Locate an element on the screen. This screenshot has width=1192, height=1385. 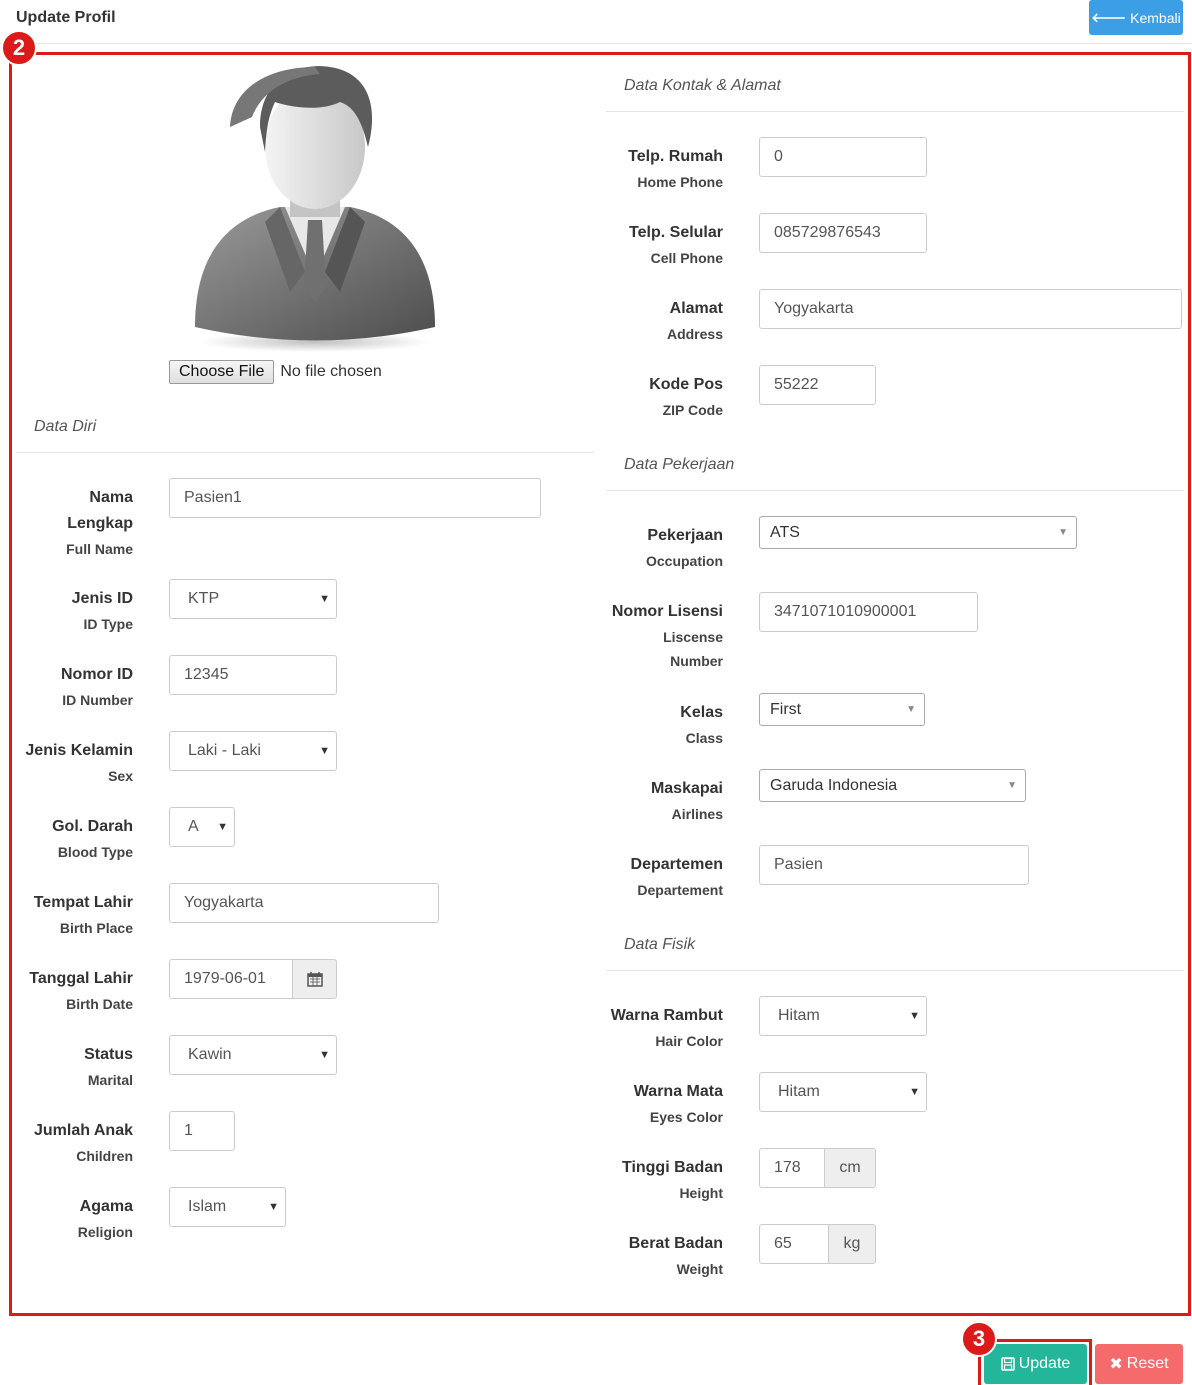
back-button: 🡐 Kembali is located at coordinates (1136, 17).